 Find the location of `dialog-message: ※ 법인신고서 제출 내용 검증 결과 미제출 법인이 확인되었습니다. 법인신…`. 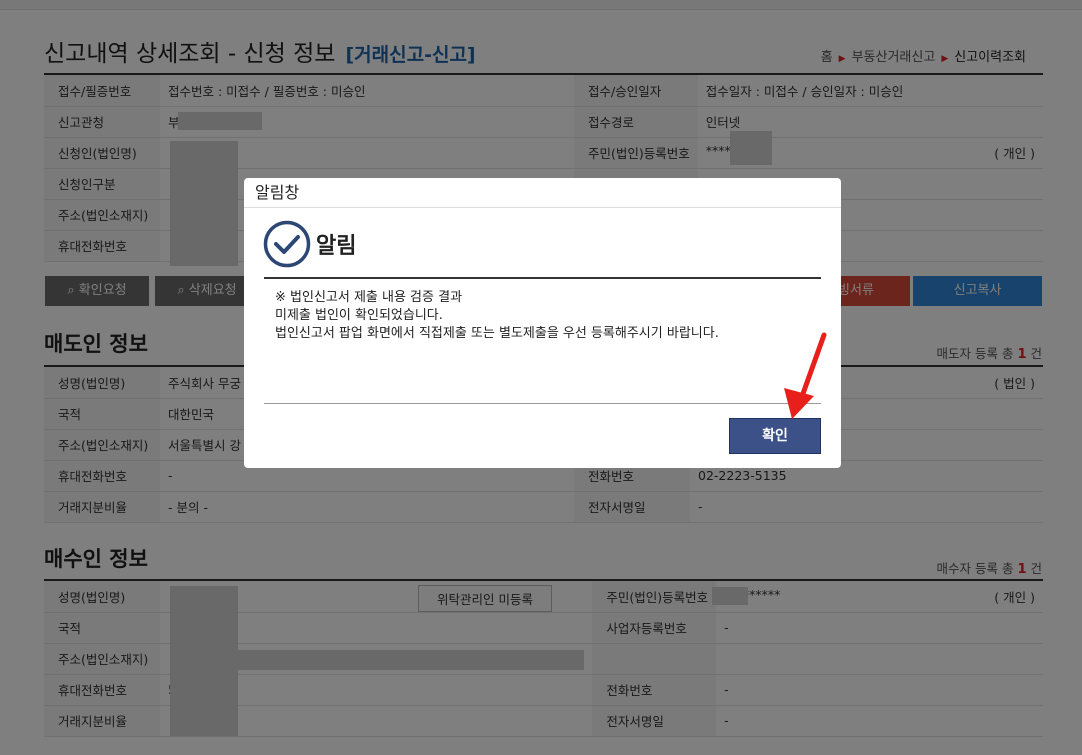

dialog-message: ※ 법인신고서 제출 내용 검증 결과 미제출 법인이 확인되었습니다. 법인신… is located at coordinates (497, 316).